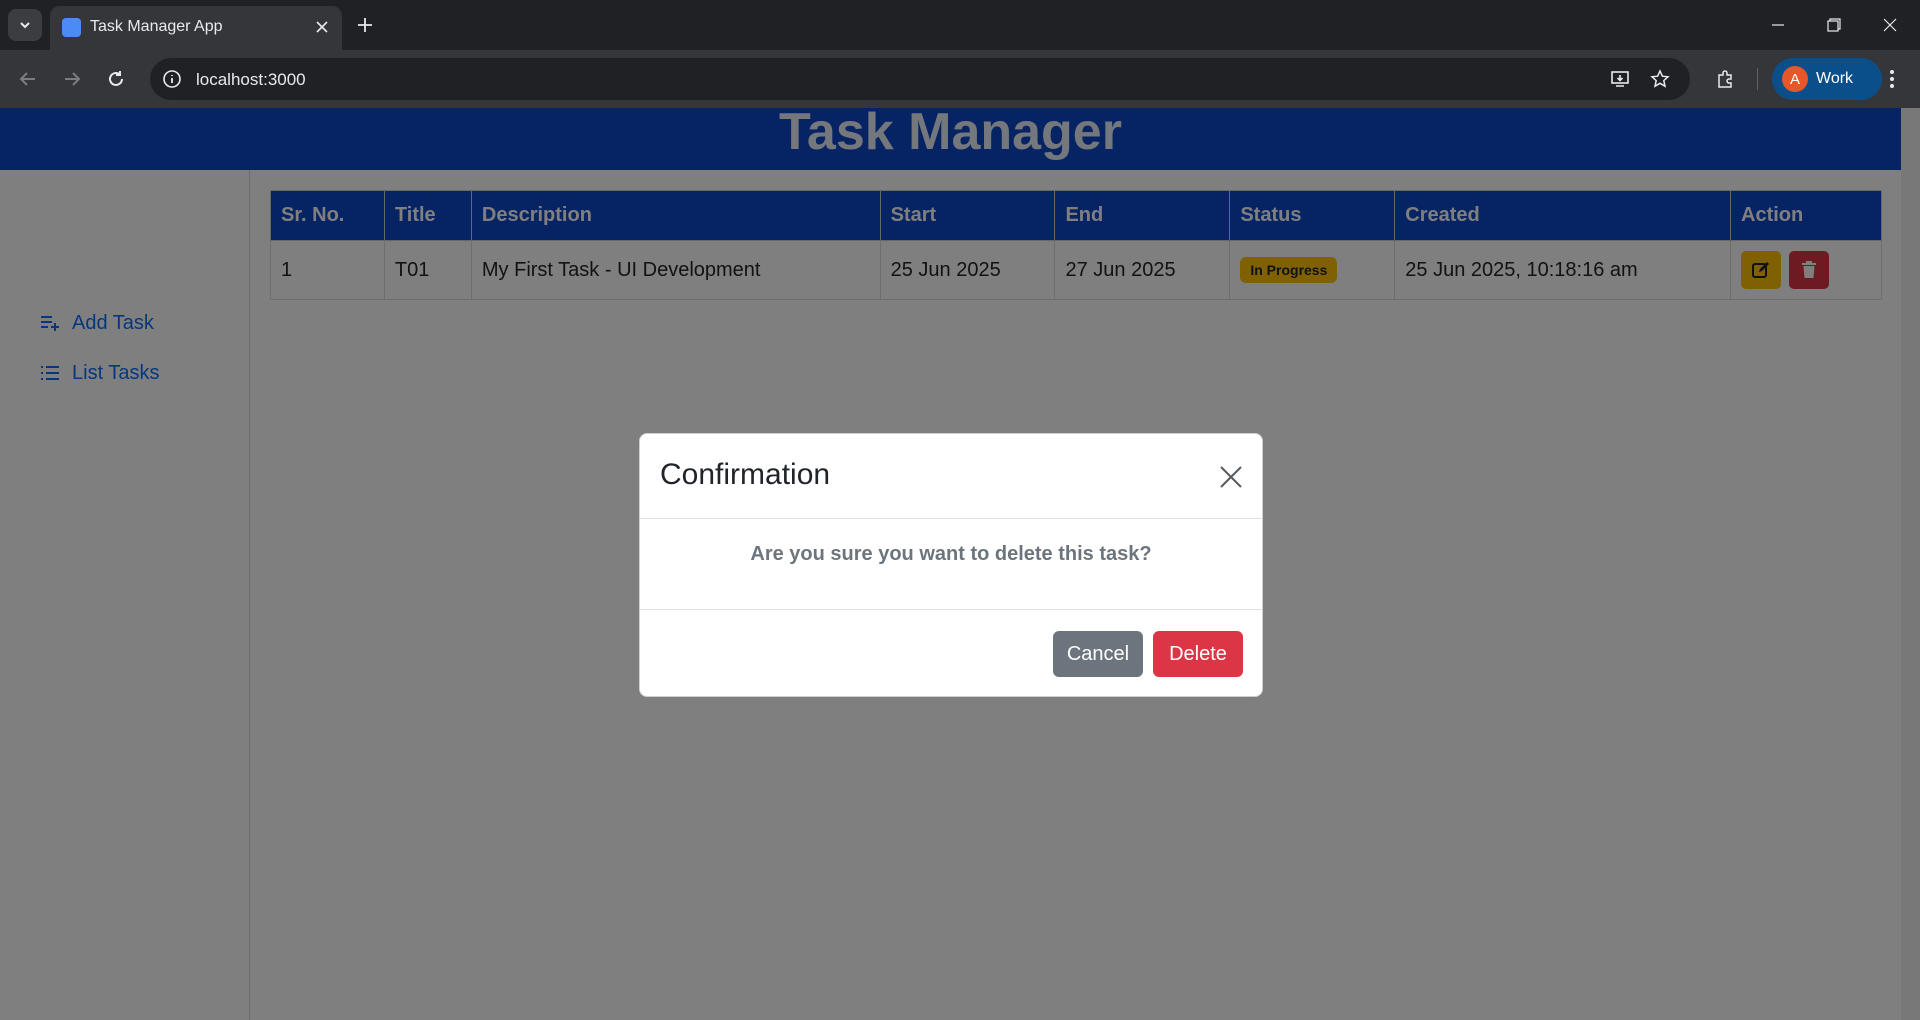 The image size is (1920, 1020). Describe the element at coordinates (745, 474) in the screenshot. I see `dialog-title: Confirmation` at that location.